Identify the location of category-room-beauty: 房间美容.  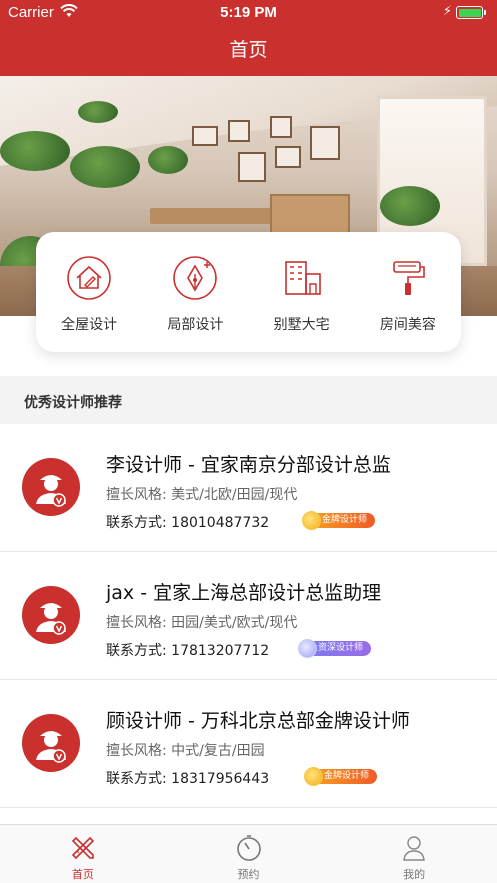
(408, 292).